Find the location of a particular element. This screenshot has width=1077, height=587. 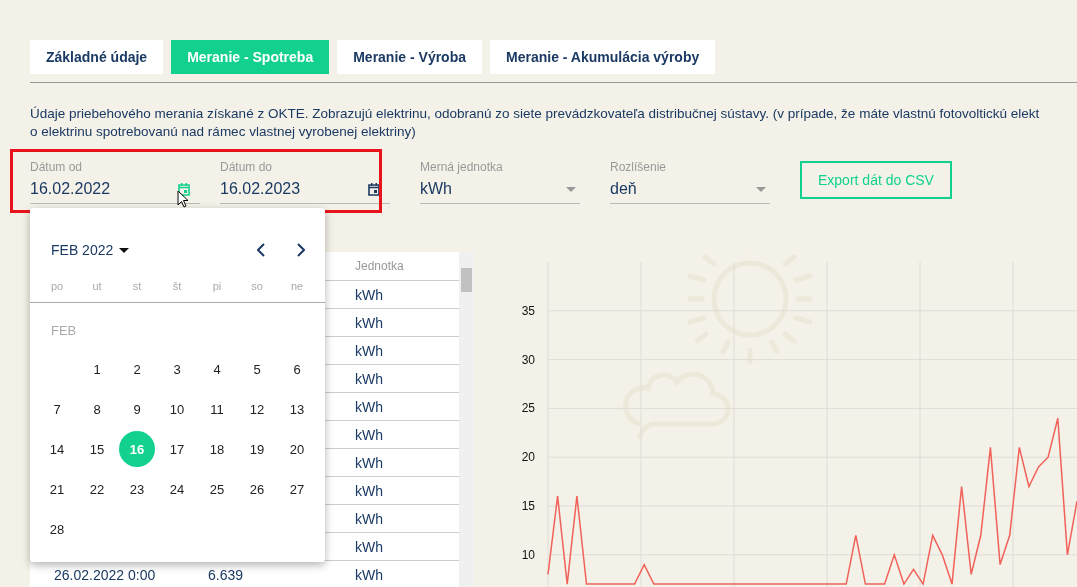

weekday-label: ut is located at coordinates (97, 286).